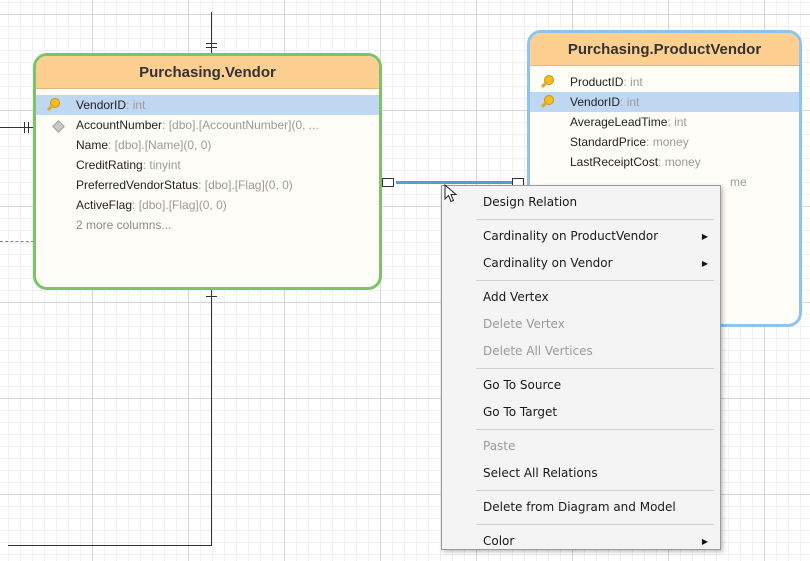 The image size is (810, 561). I want to click on column-name: ProductID, so click(597, 82).